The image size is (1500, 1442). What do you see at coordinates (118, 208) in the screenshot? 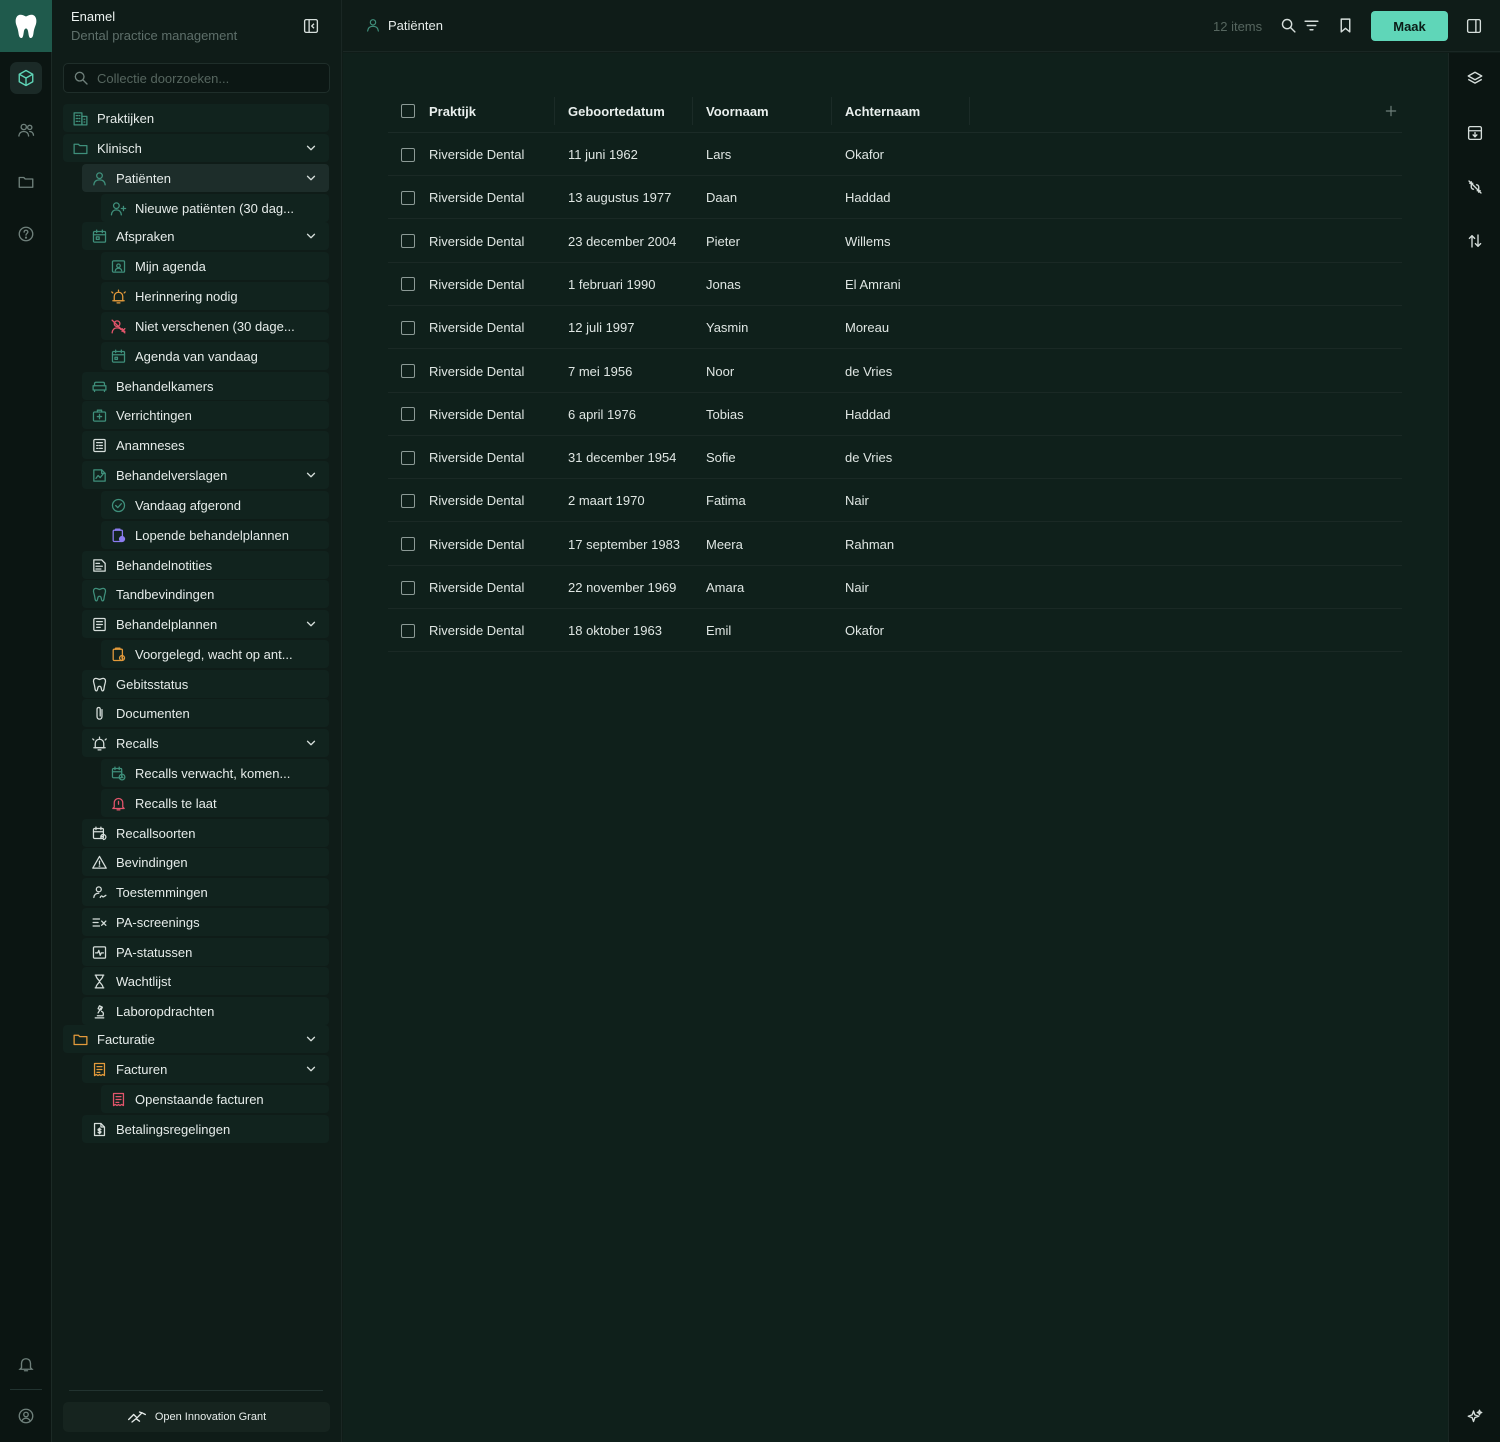
I see `user-plus-icon` at bounding box center [118, 208].